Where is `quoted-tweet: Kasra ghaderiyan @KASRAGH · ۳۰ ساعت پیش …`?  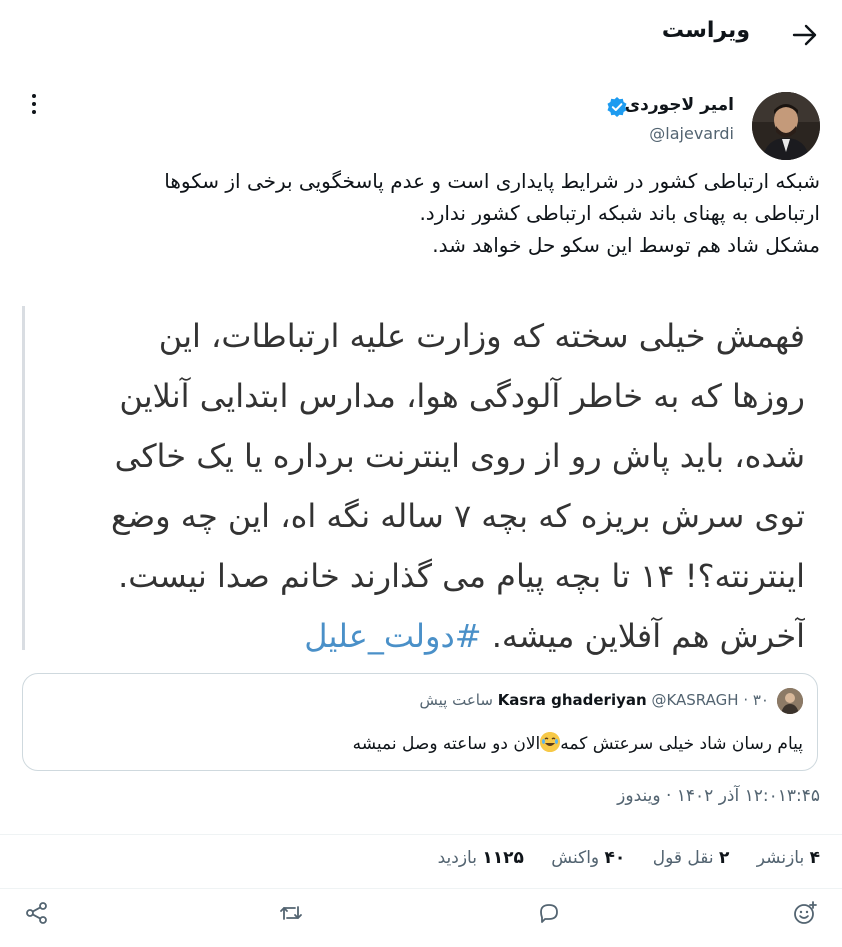 quoted-tweet: Kasra ghaderiyan @KASRAGH · ۳۰ ساعت پیش … is located at coordinates (420, 722).